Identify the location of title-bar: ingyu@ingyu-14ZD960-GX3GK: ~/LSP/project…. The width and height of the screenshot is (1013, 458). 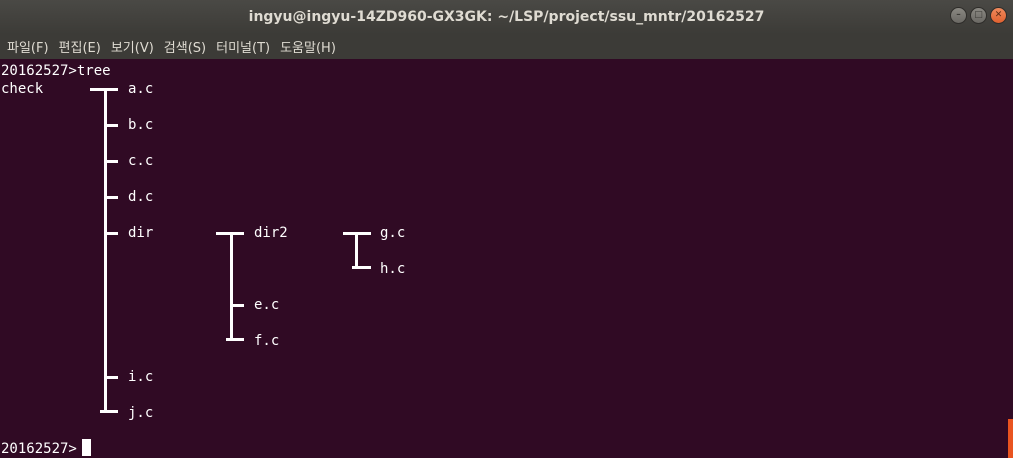
(506, 17).